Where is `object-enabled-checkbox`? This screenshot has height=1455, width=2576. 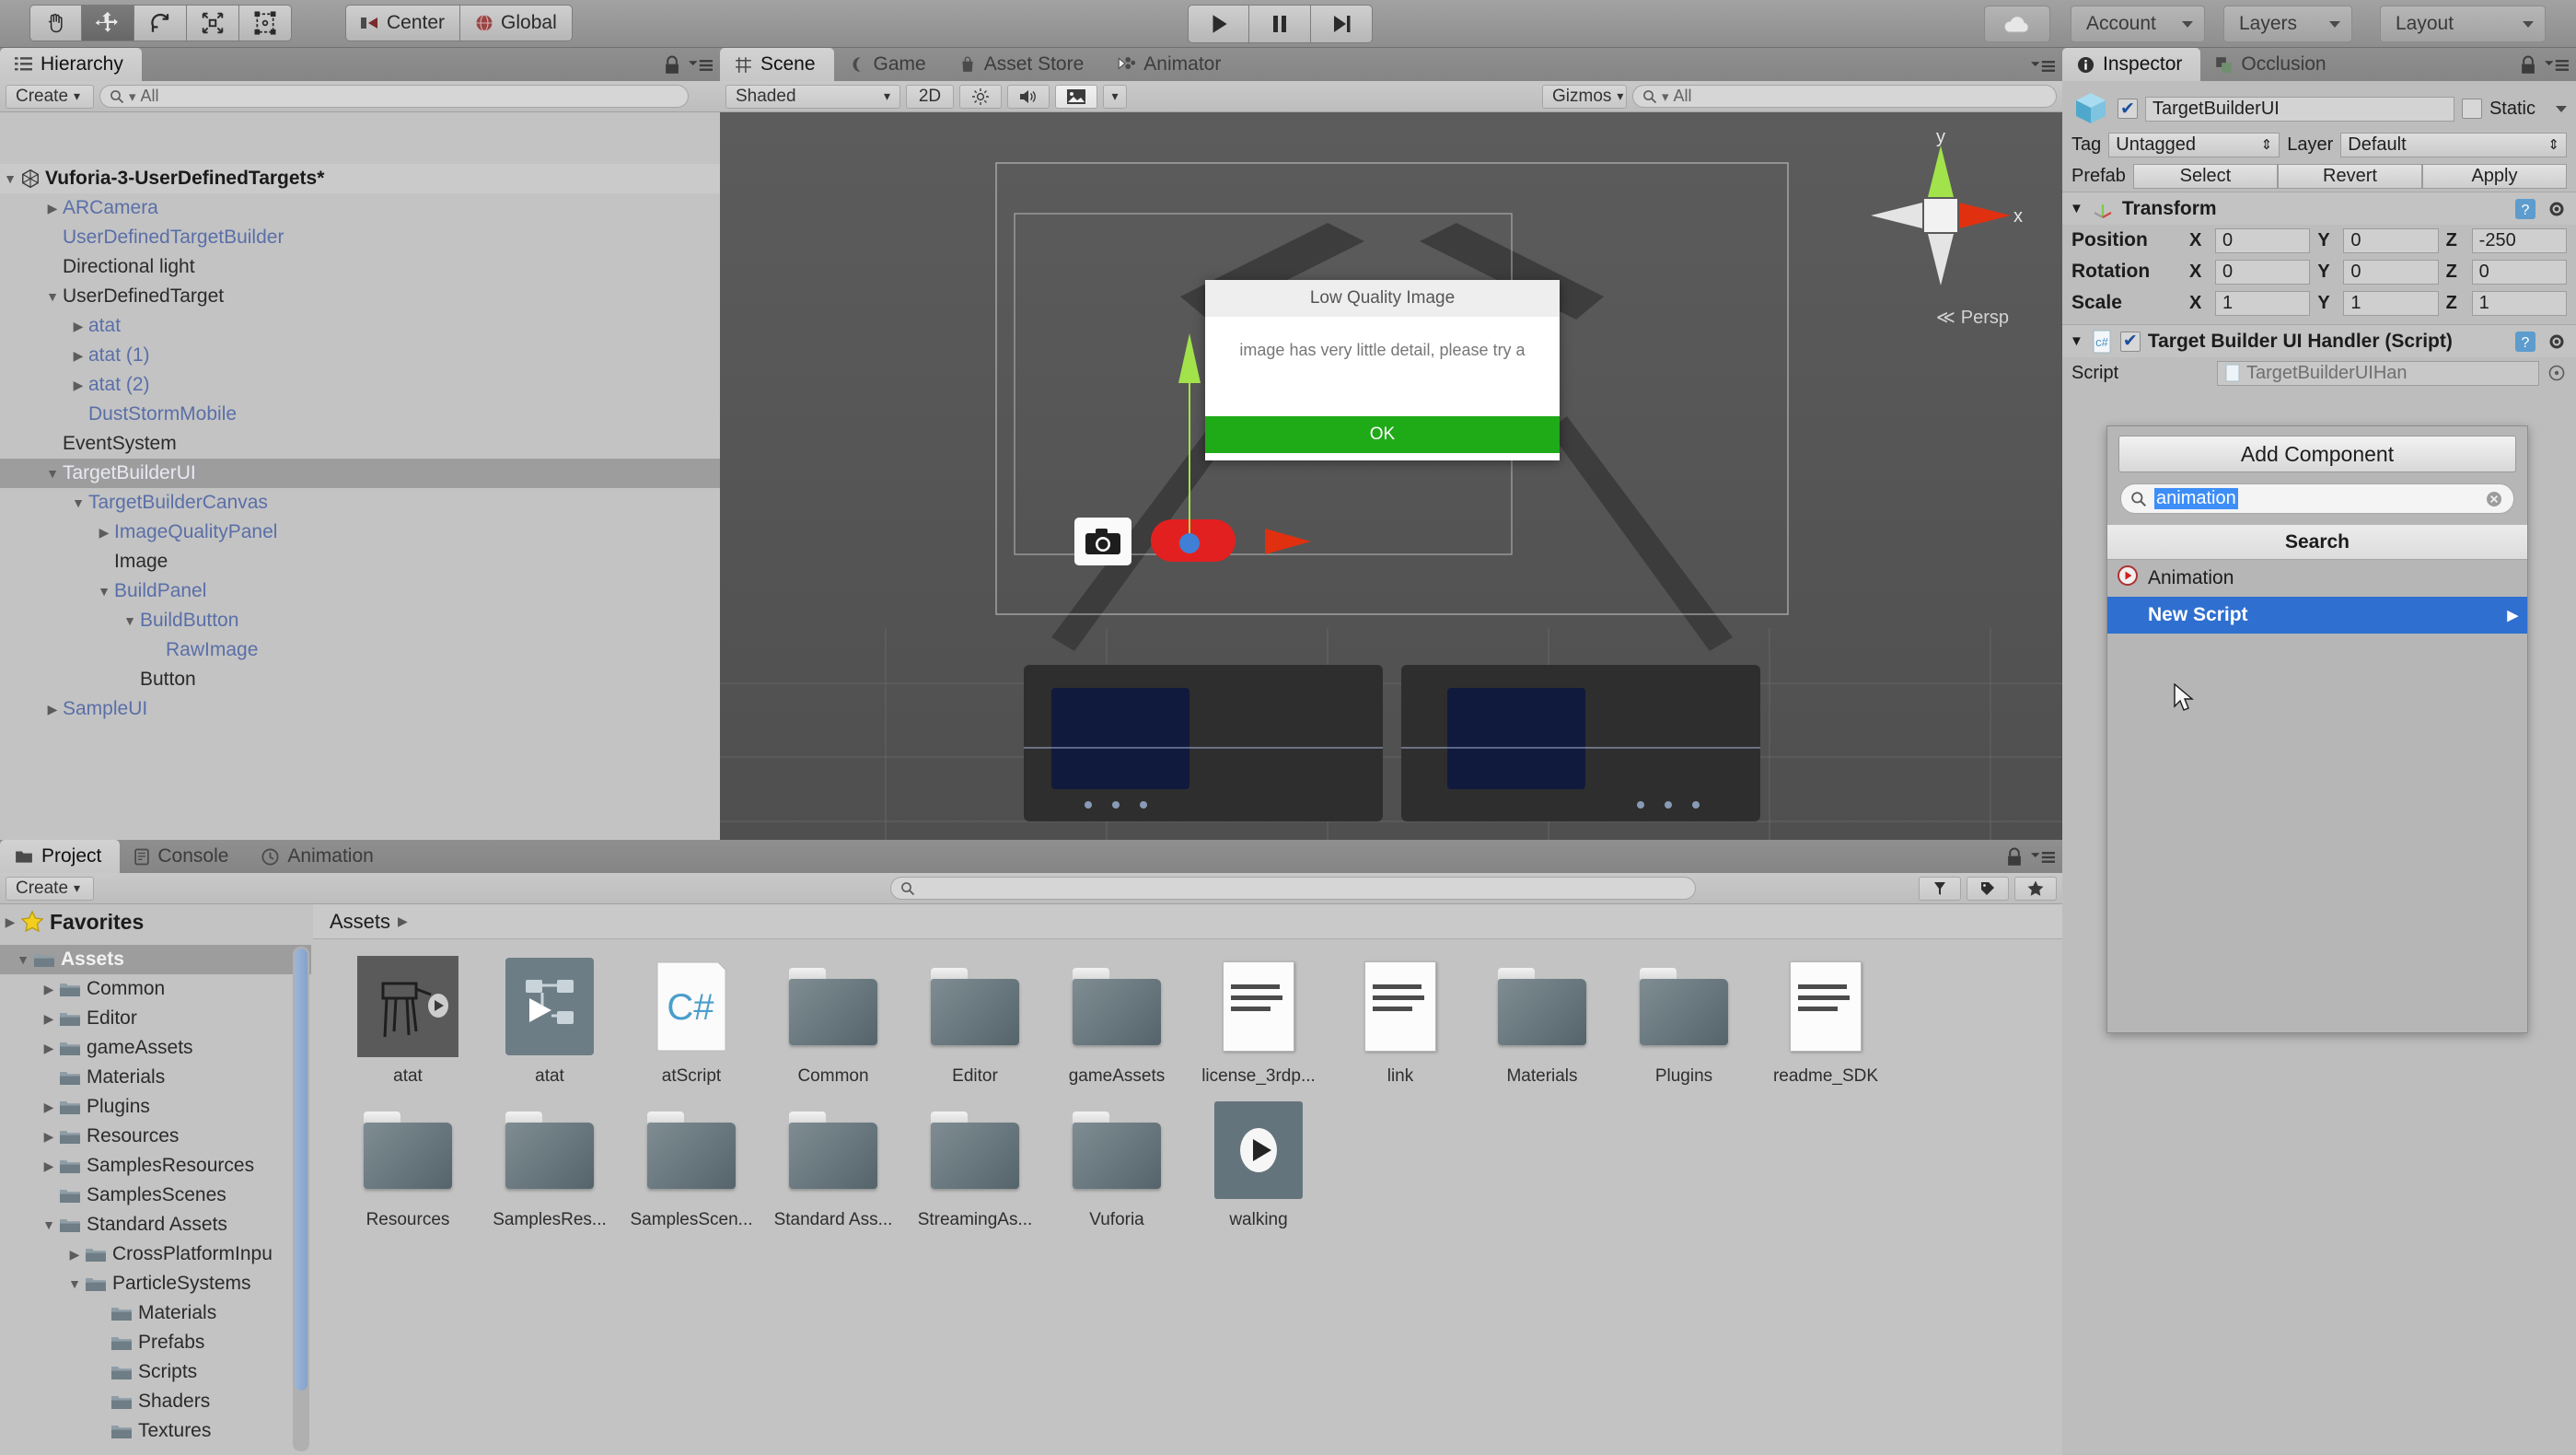 object-enabled-checkbox is located at coordinates (2128, 109).